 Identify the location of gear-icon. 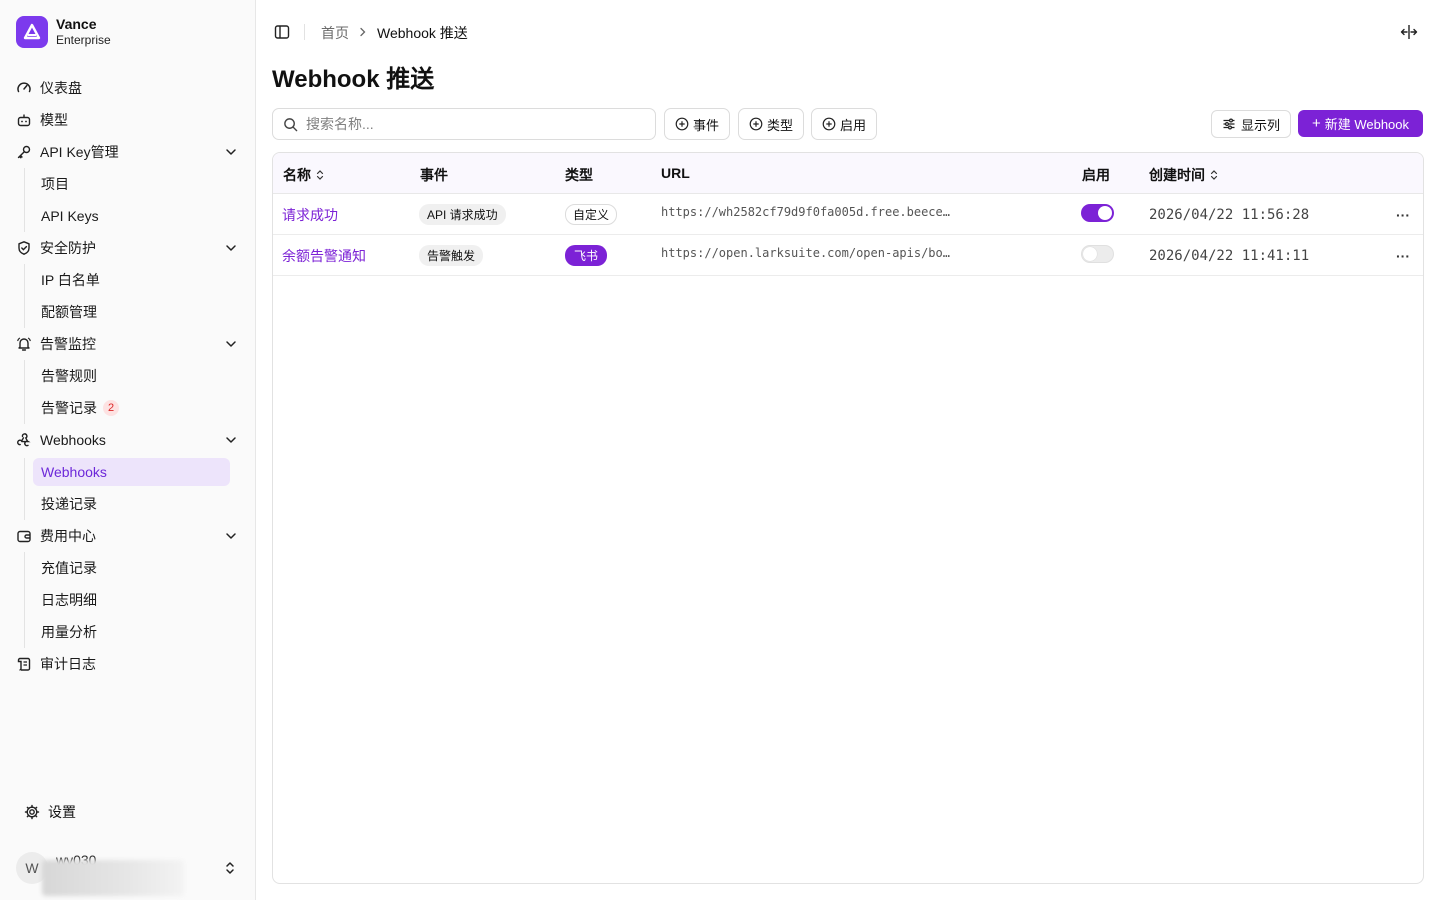
(32, 812).